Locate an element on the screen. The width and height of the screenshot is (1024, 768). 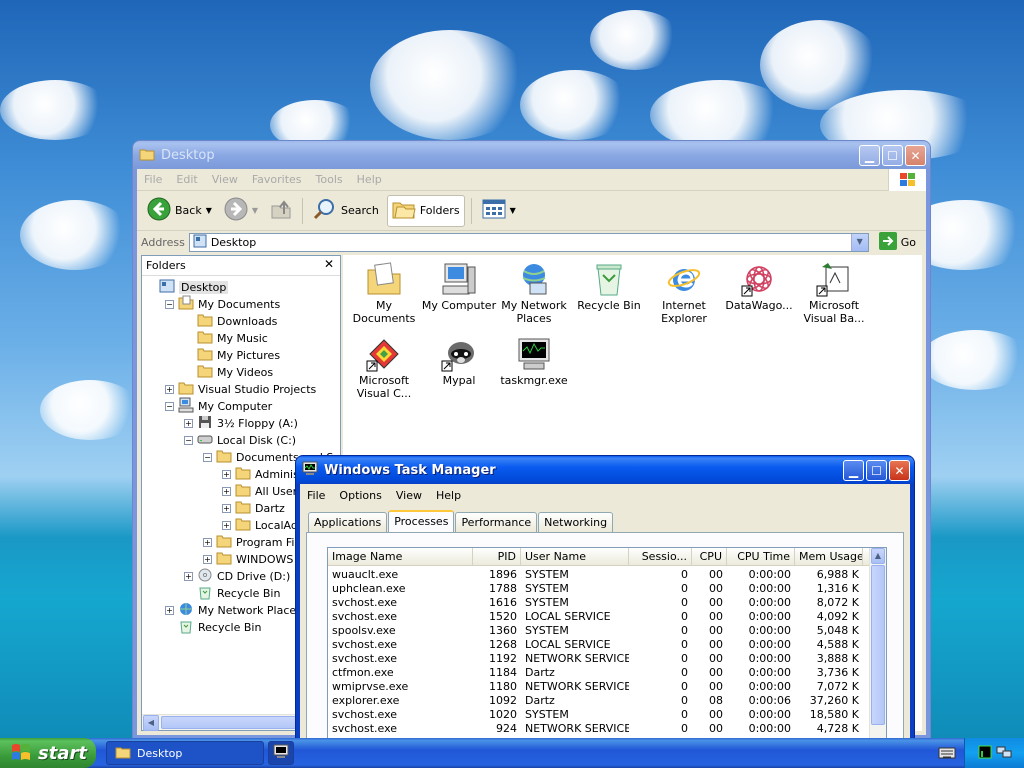
explorer-titlebar: Desktop ▁ ☐ ✕ is located at coordinates (531, 155).